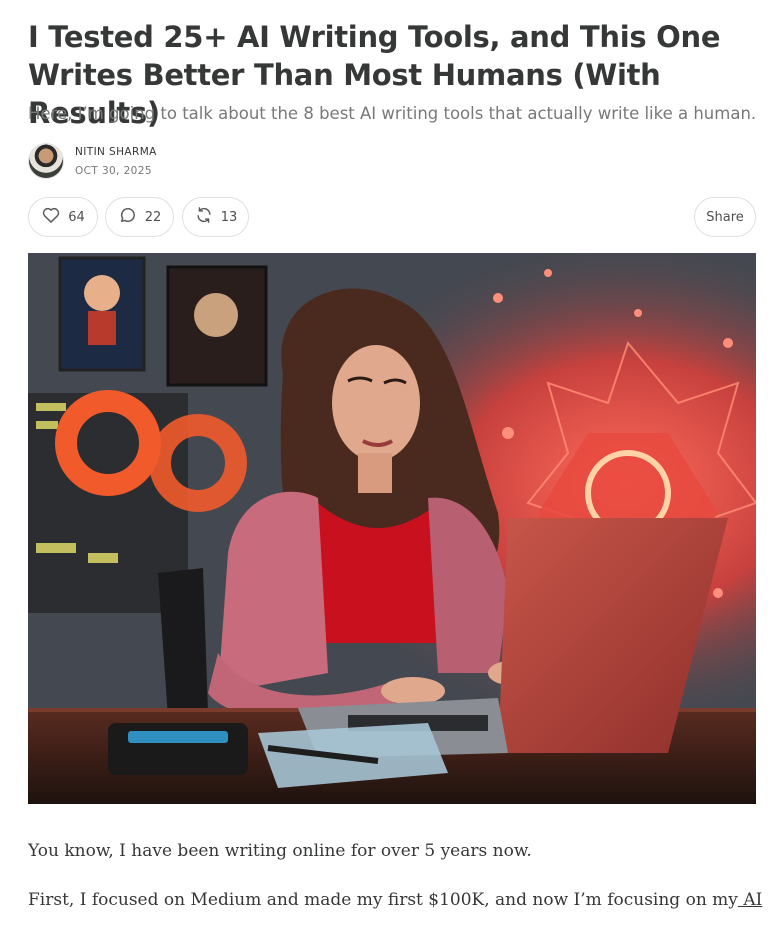  What do you see at coordinates (46, 161) in the screenshot?
I see `author-avatar` at bounding box center [46, 161].